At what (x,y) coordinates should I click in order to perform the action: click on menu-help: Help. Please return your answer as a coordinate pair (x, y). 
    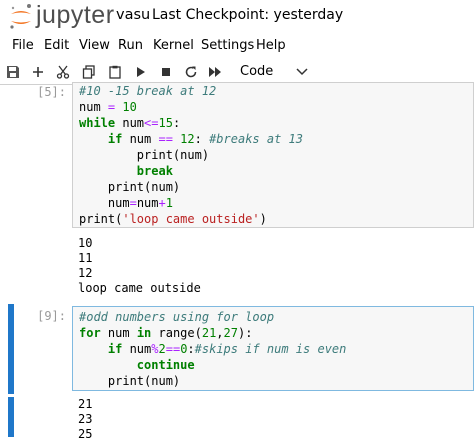
    Looking at the image, I should click on (271, 45).